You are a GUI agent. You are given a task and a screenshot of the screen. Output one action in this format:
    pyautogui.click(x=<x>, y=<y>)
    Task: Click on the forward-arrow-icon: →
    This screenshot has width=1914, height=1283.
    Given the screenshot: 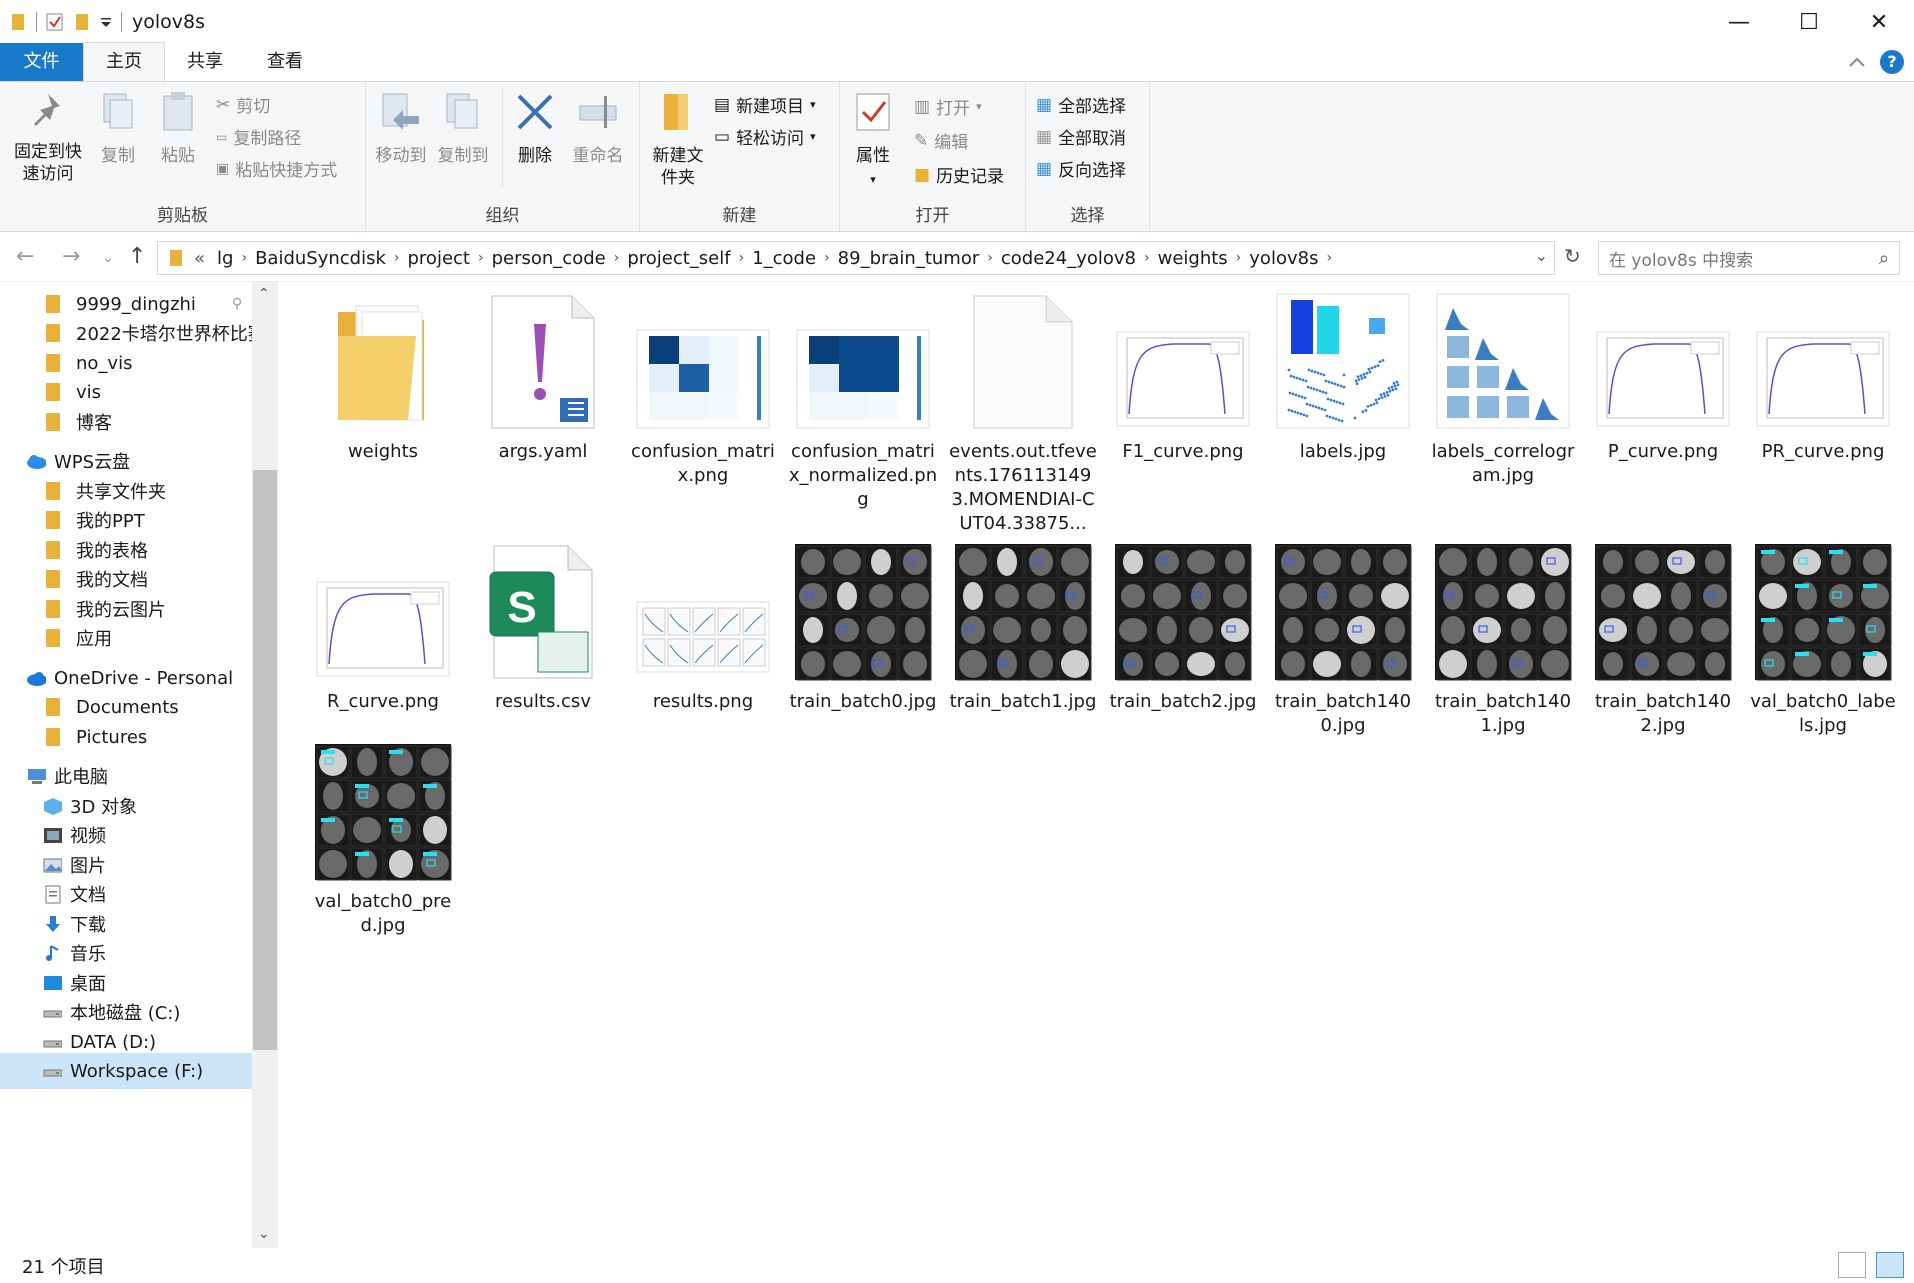 What is the action you would take?
    pyautogui.click(x=71, y=256)
    